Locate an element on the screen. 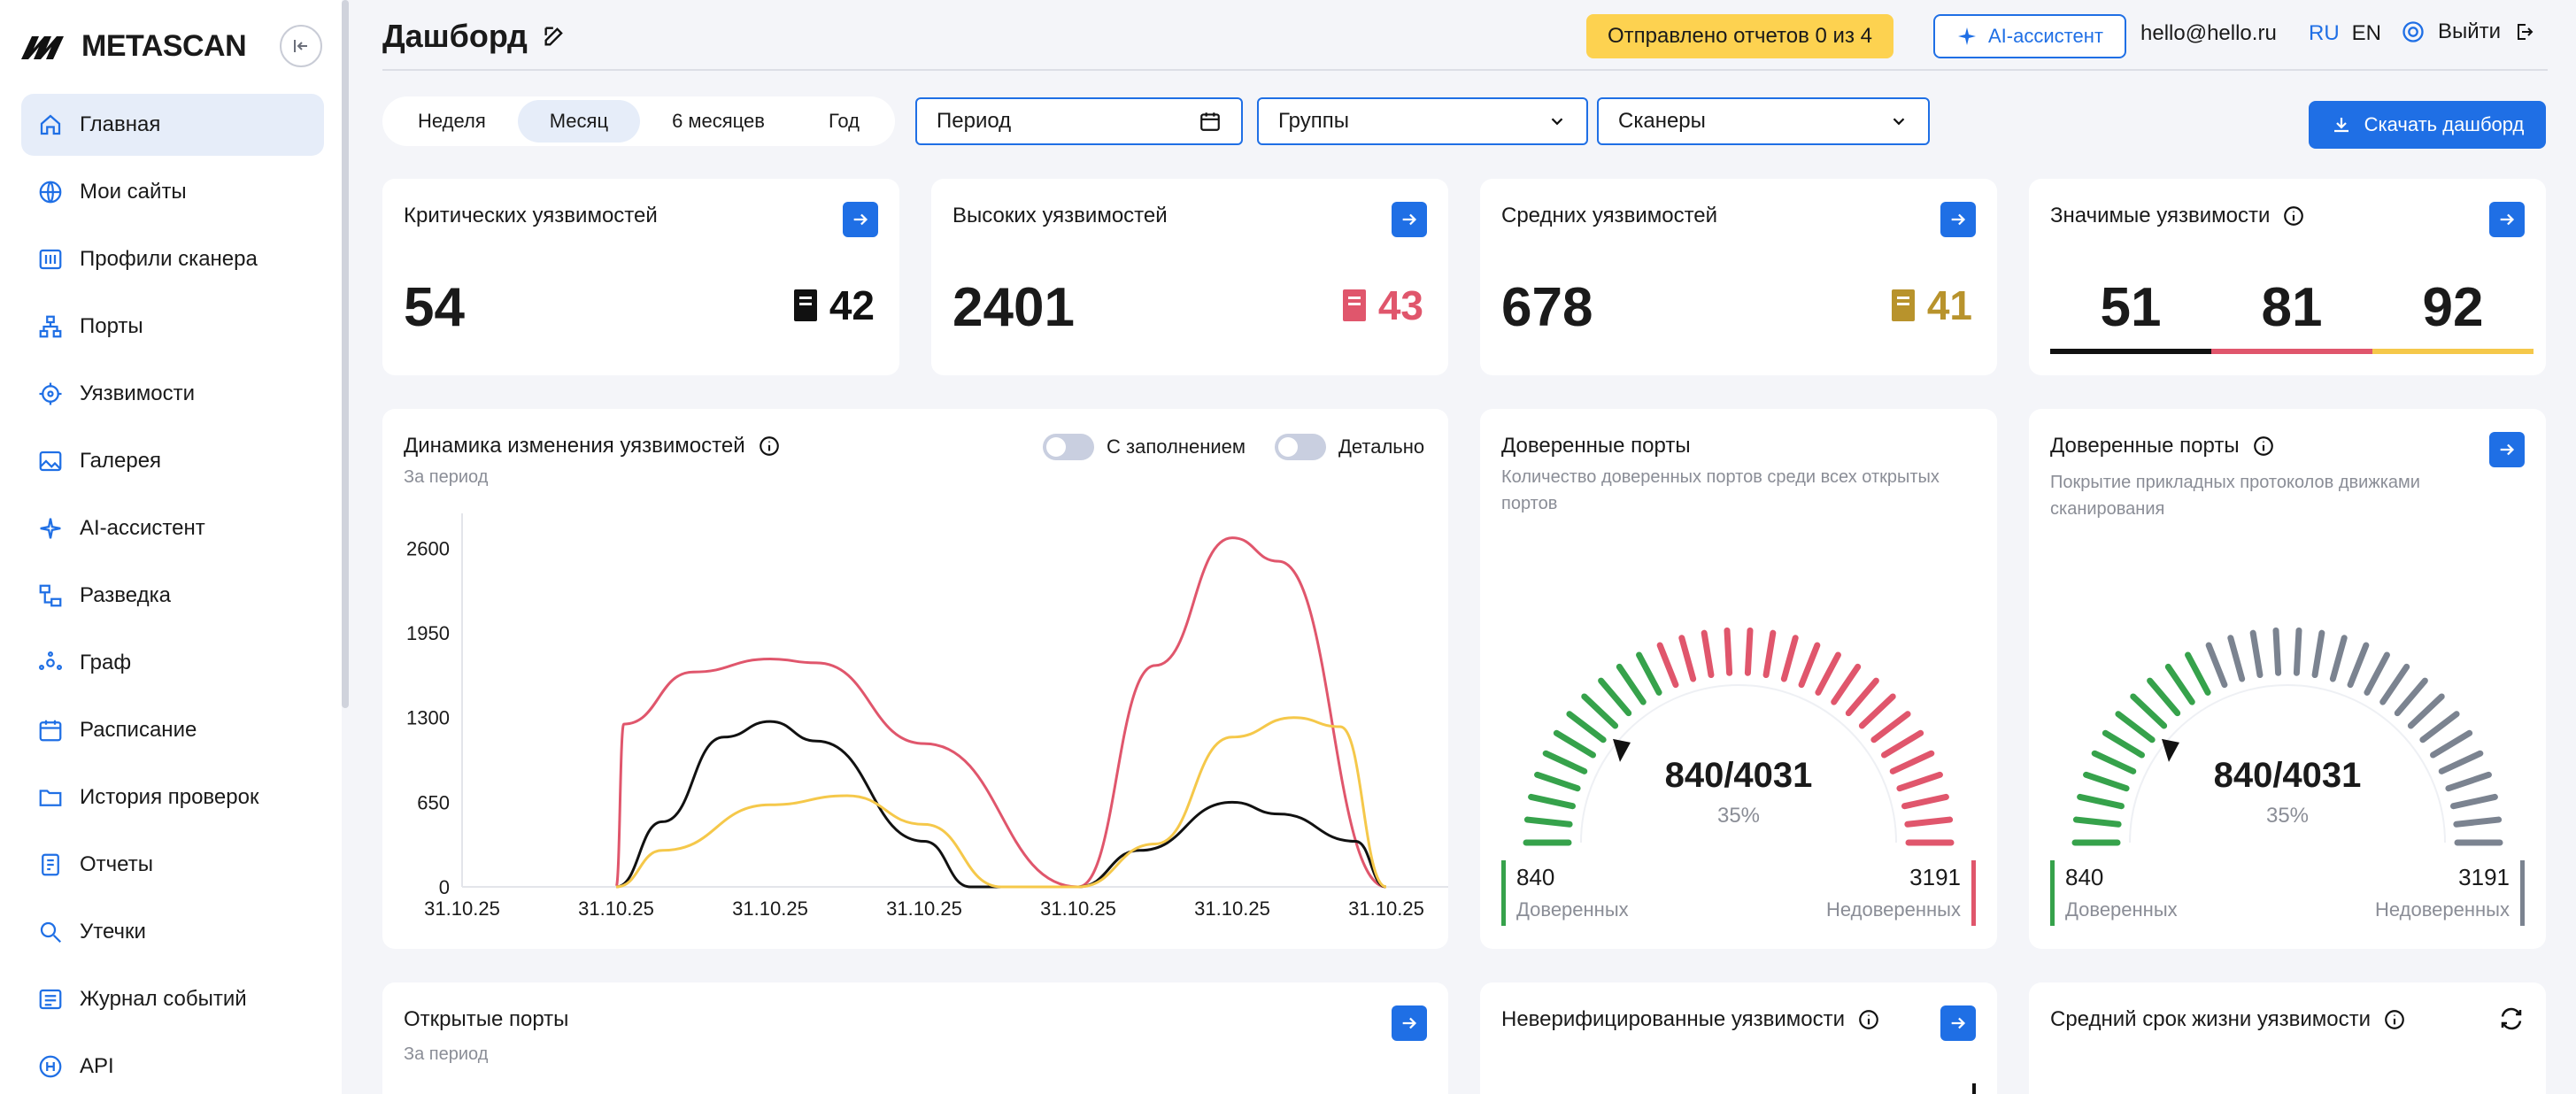 The width and height of the screenshot is (2576, 1094). settings-icon is located at coordinates (2413, 31).